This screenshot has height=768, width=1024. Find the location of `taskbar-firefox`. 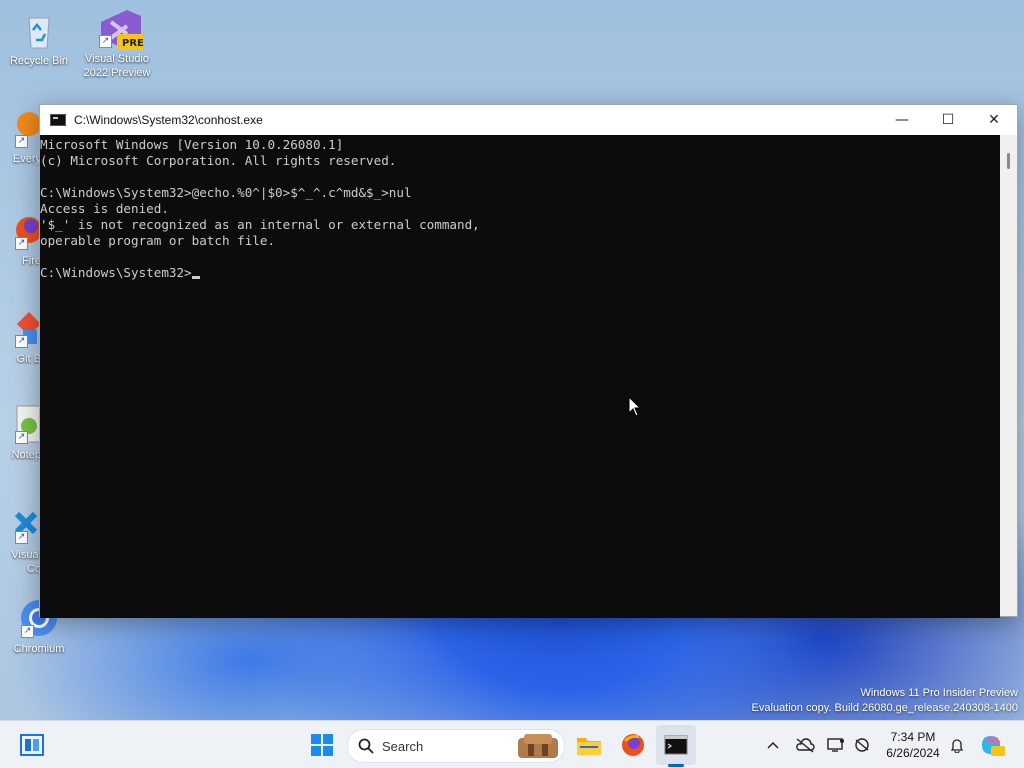

taskbar-firefox is located at coordinates (633, 744).